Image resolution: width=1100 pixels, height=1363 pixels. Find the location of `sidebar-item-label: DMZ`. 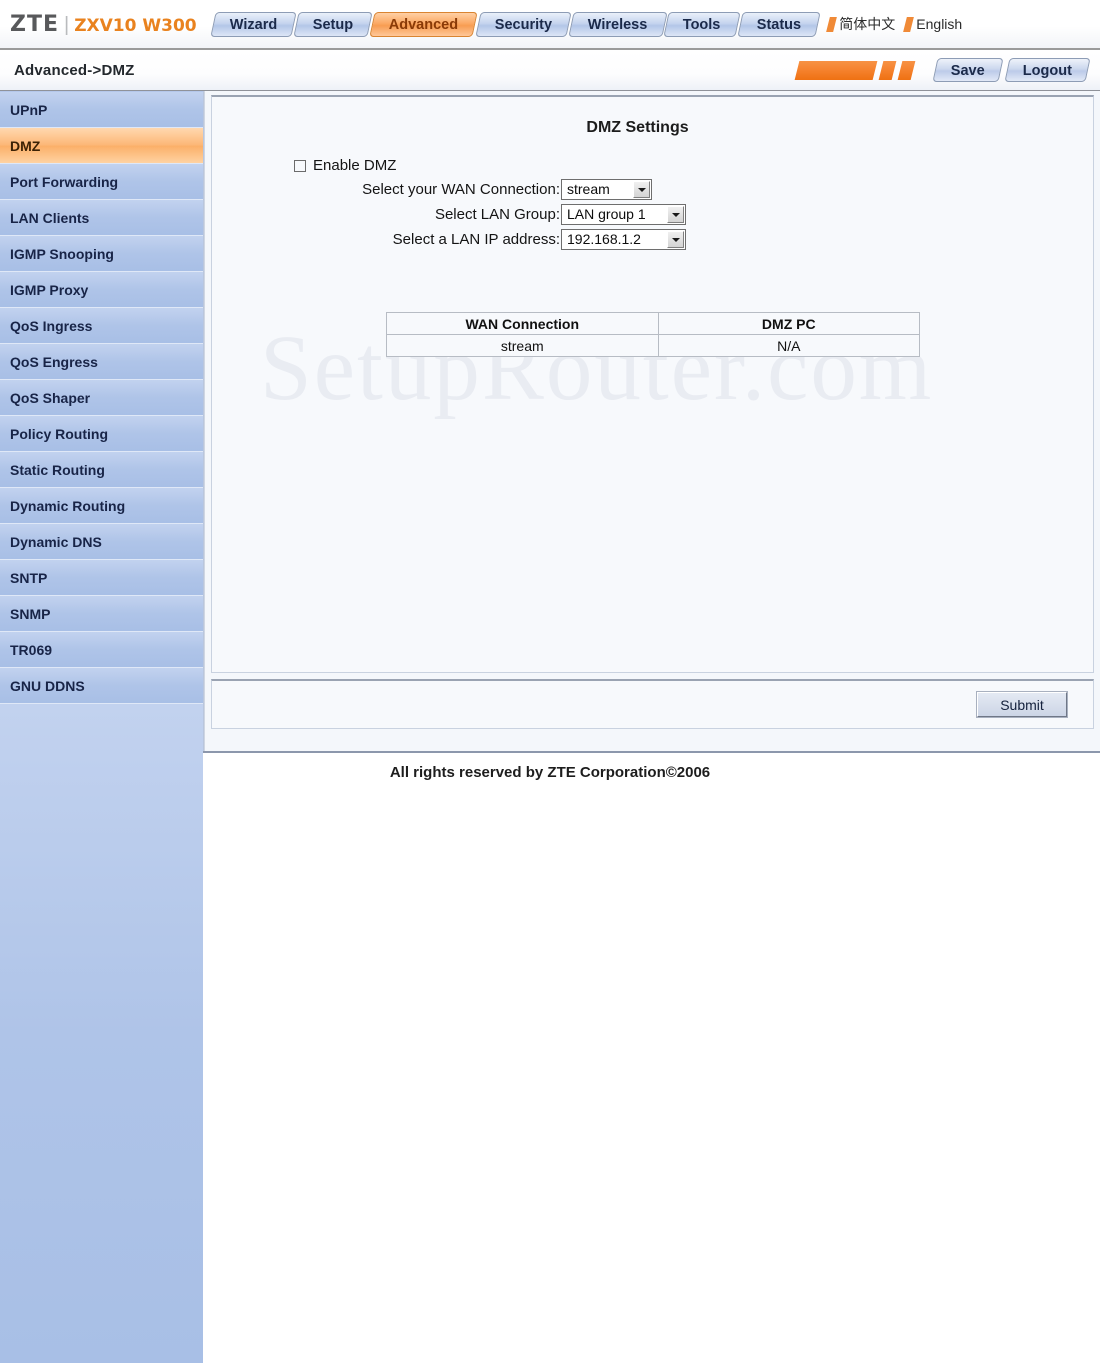

sidebar-item-label: DMZ is located at coordinates (25, 145).